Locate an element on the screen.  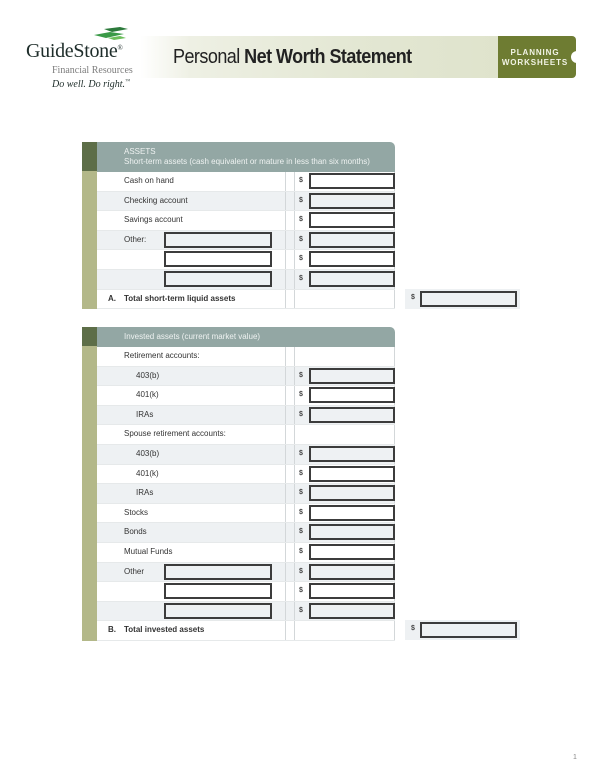
page-number: 1 is located at coordinates (575, 757).